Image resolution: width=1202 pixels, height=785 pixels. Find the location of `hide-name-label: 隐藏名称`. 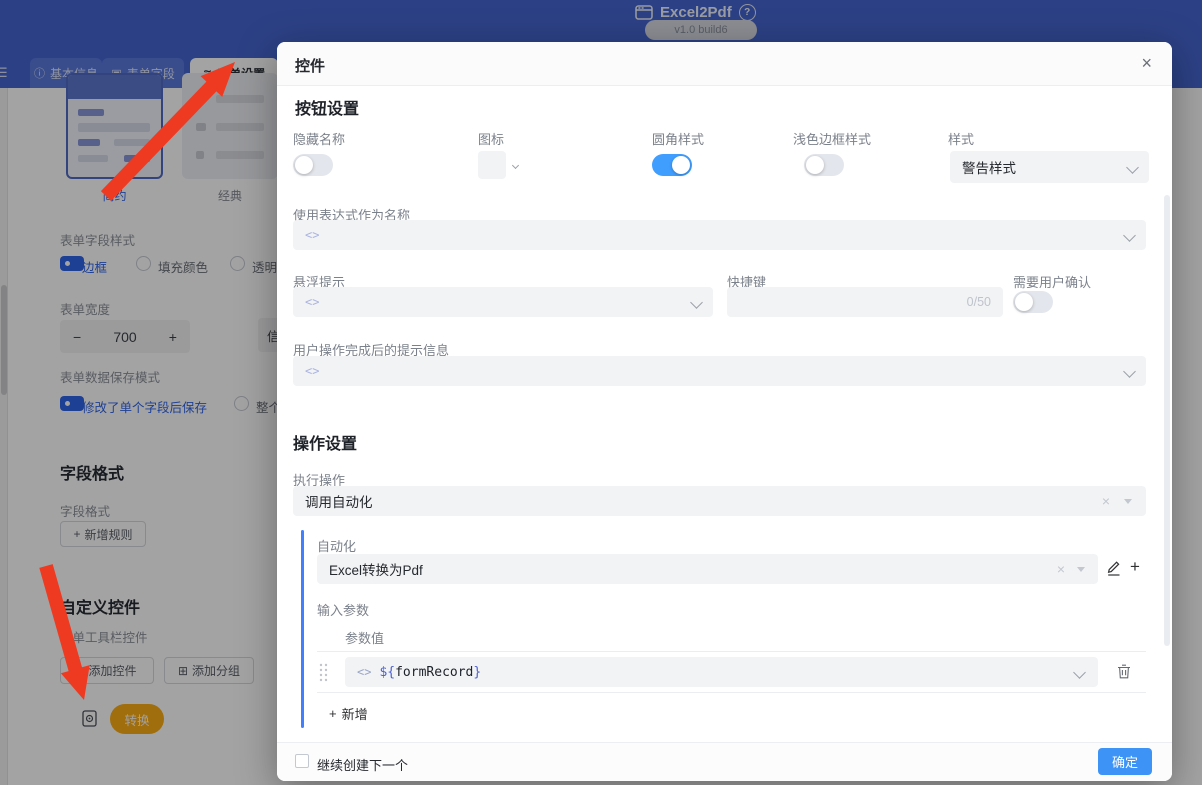

hide-name-label: 隐藏名称 is located at coordinates (319, 139).